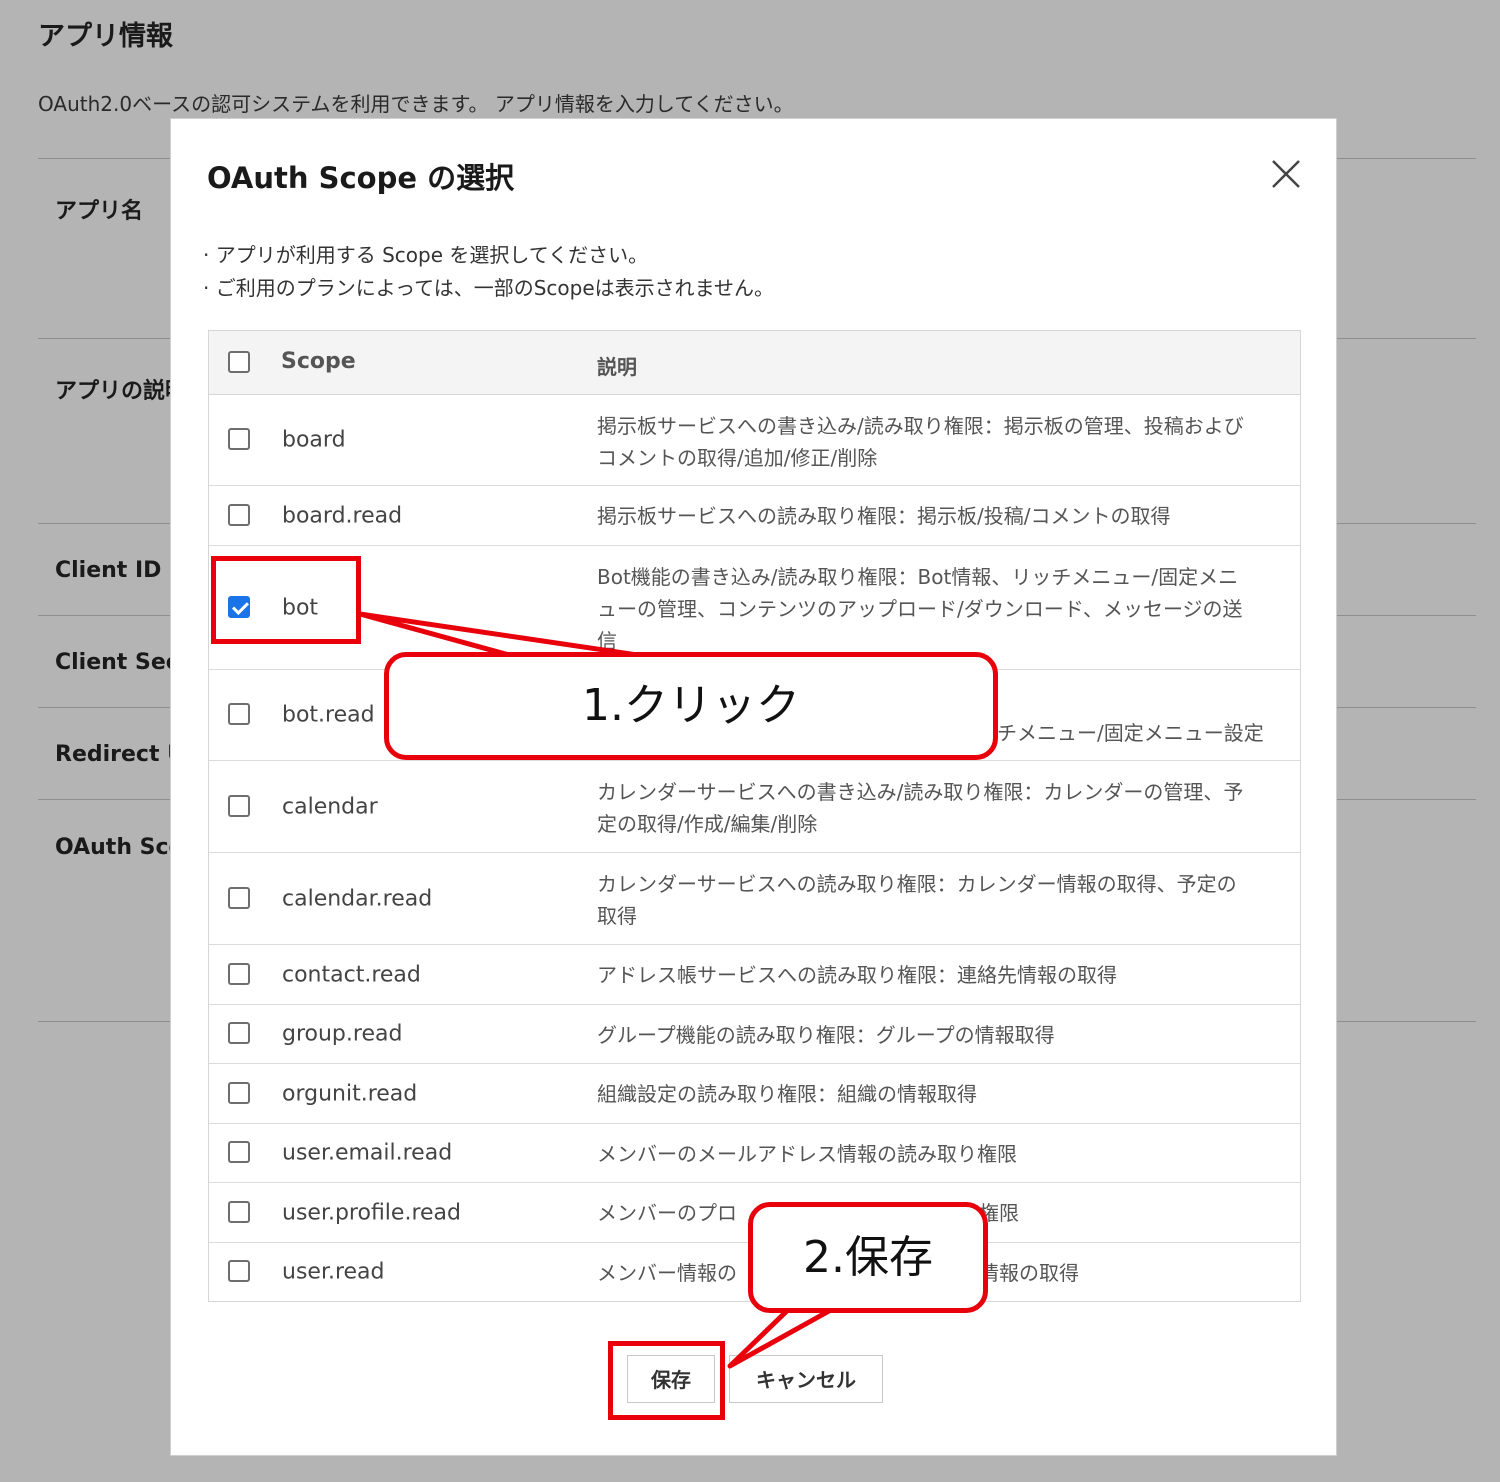 This screenshot has height=1482, width=1500. I want to click on highlight-save-button, so click(666, 1380).